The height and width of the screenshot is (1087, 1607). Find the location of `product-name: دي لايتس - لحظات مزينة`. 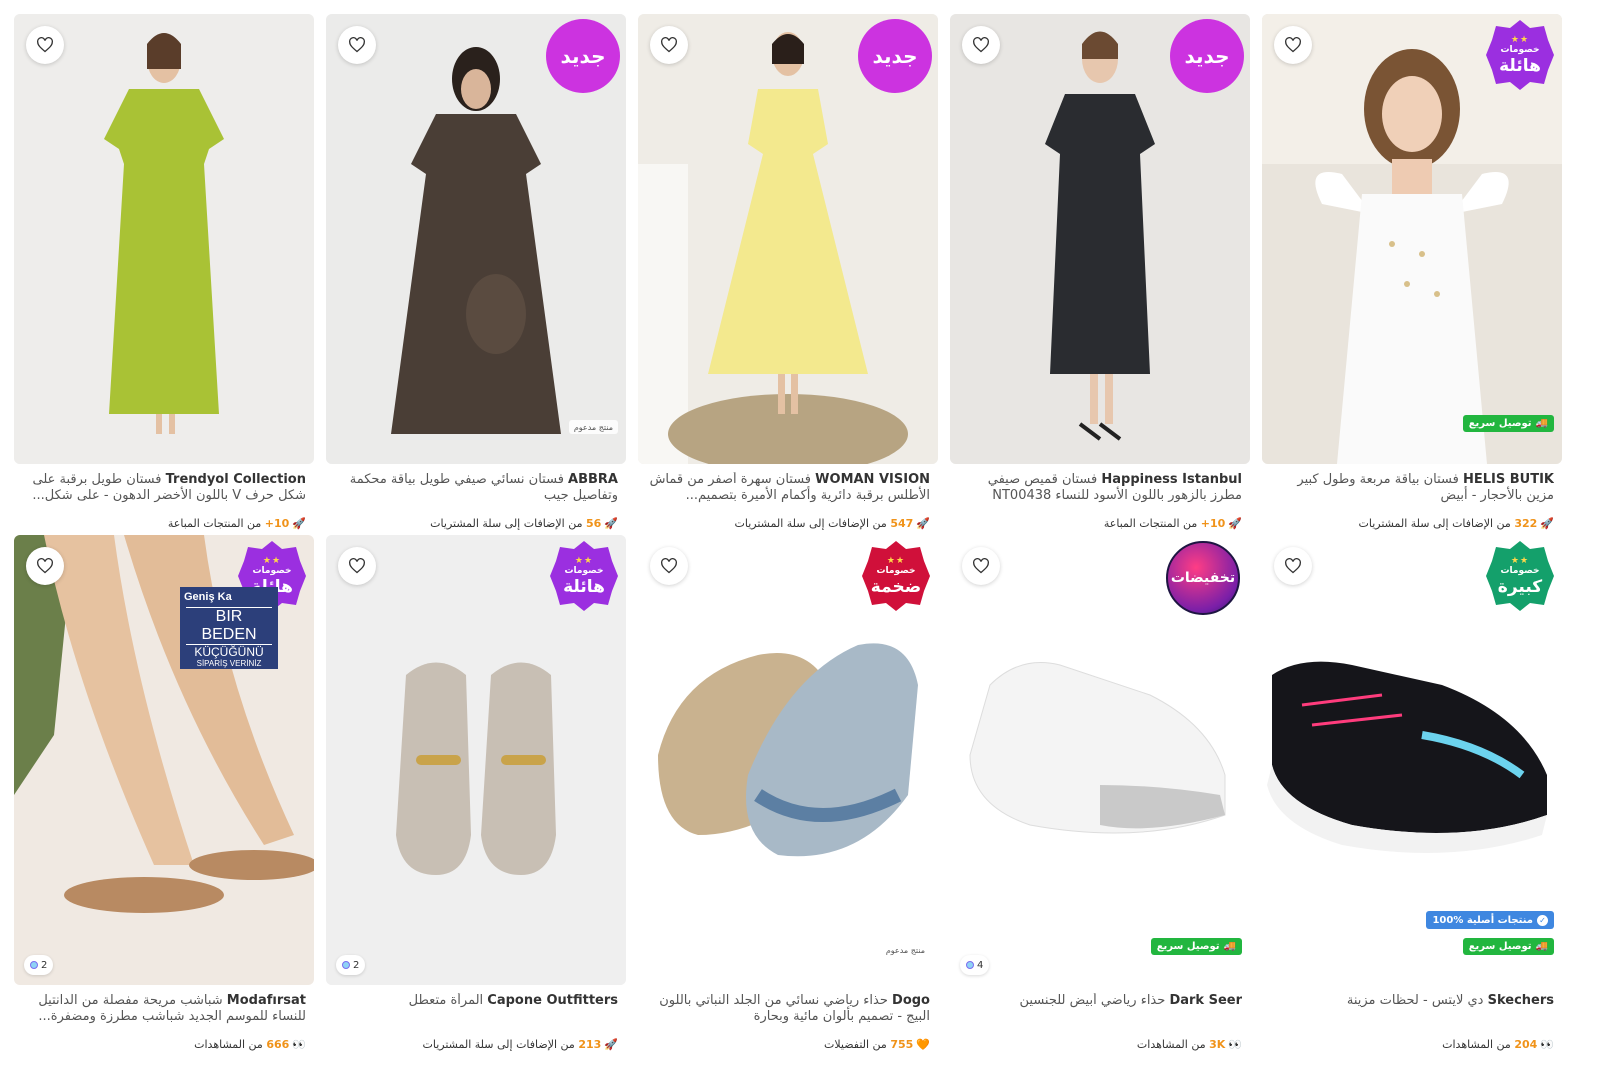

product-name: دي لايتس - لحظات مزينة is located at coordinates (1415, 1000).